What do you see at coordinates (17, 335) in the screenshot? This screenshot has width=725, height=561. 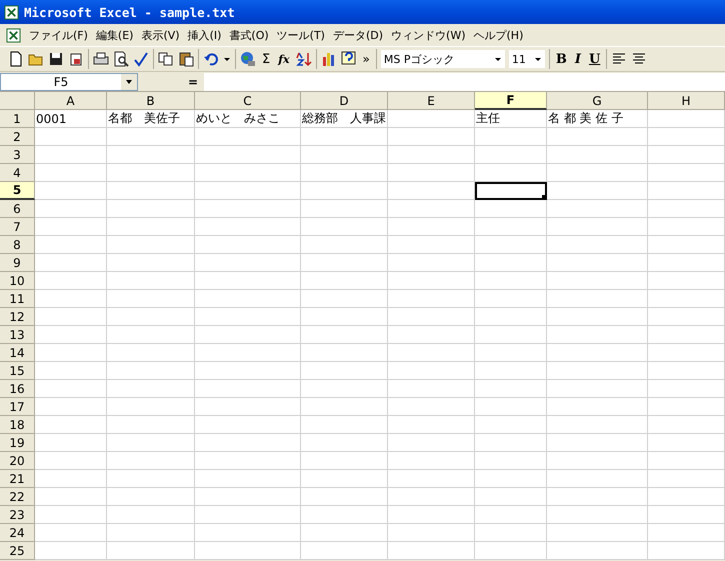 I see `row-header: 13` at bounding box center [17, 335].